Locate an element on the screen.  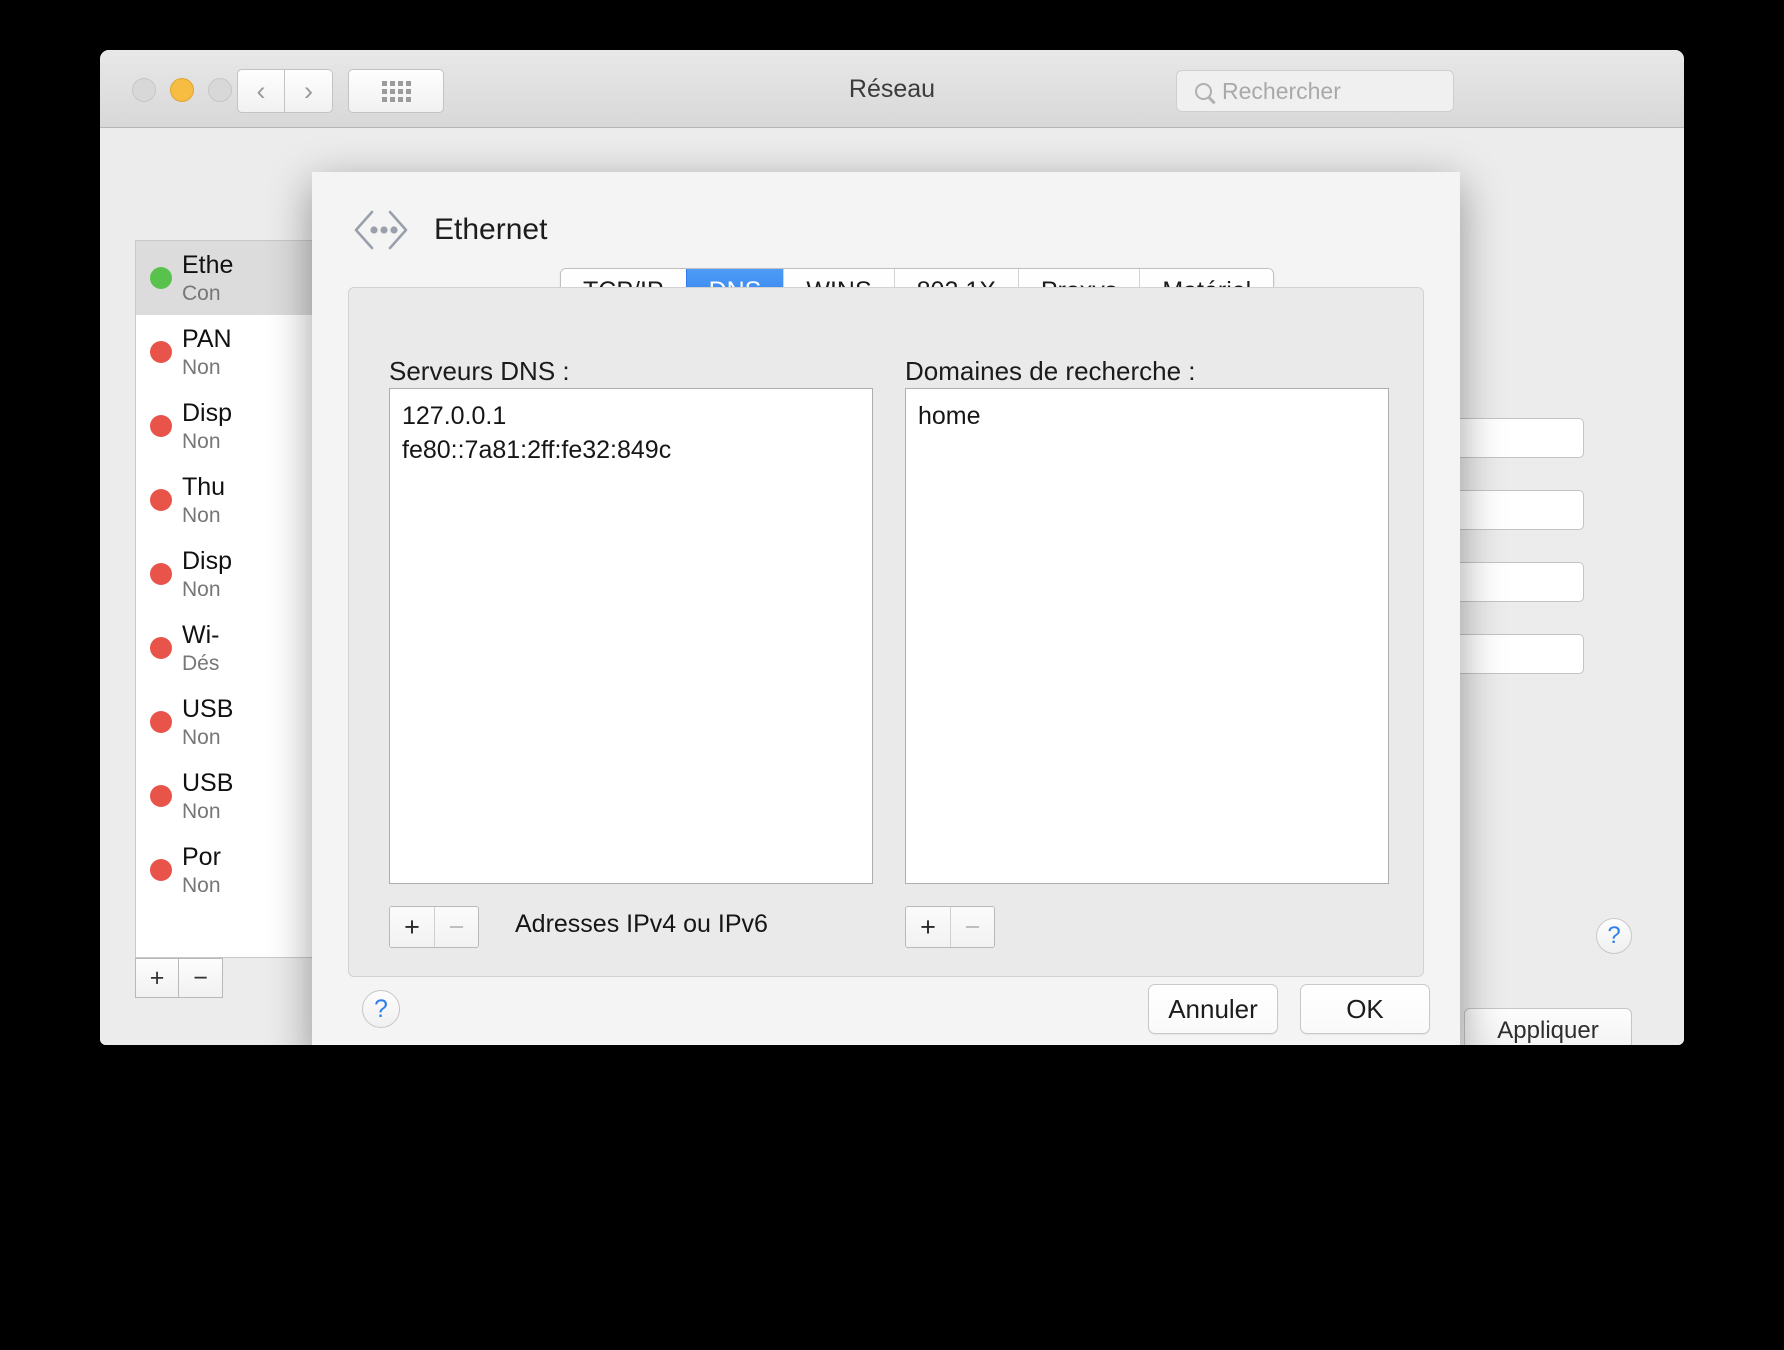
service-list-controls: + − is located at coordinates (195, 978).